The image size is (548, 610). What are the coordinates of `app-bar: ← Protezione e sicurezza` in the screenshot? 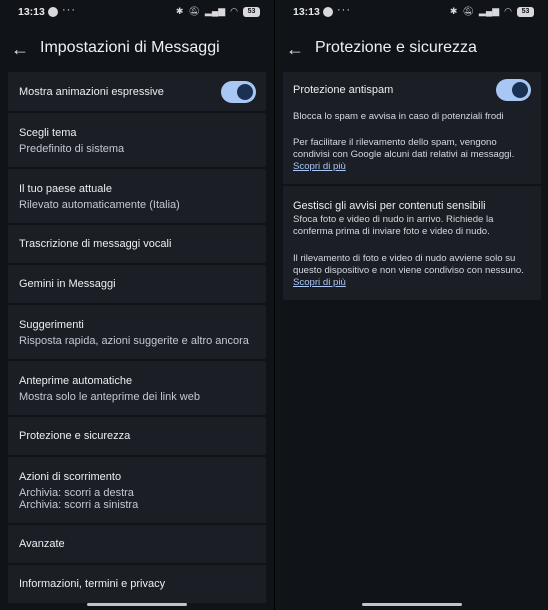 It's located at (411, 49).